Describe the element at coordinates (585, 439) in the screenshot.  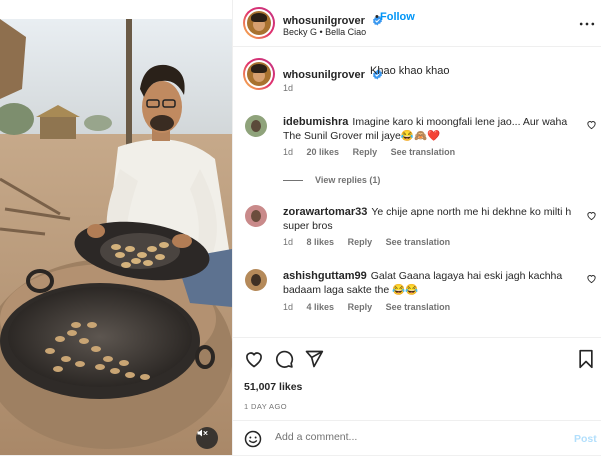
I see `post-comment-button: Post` at that location.